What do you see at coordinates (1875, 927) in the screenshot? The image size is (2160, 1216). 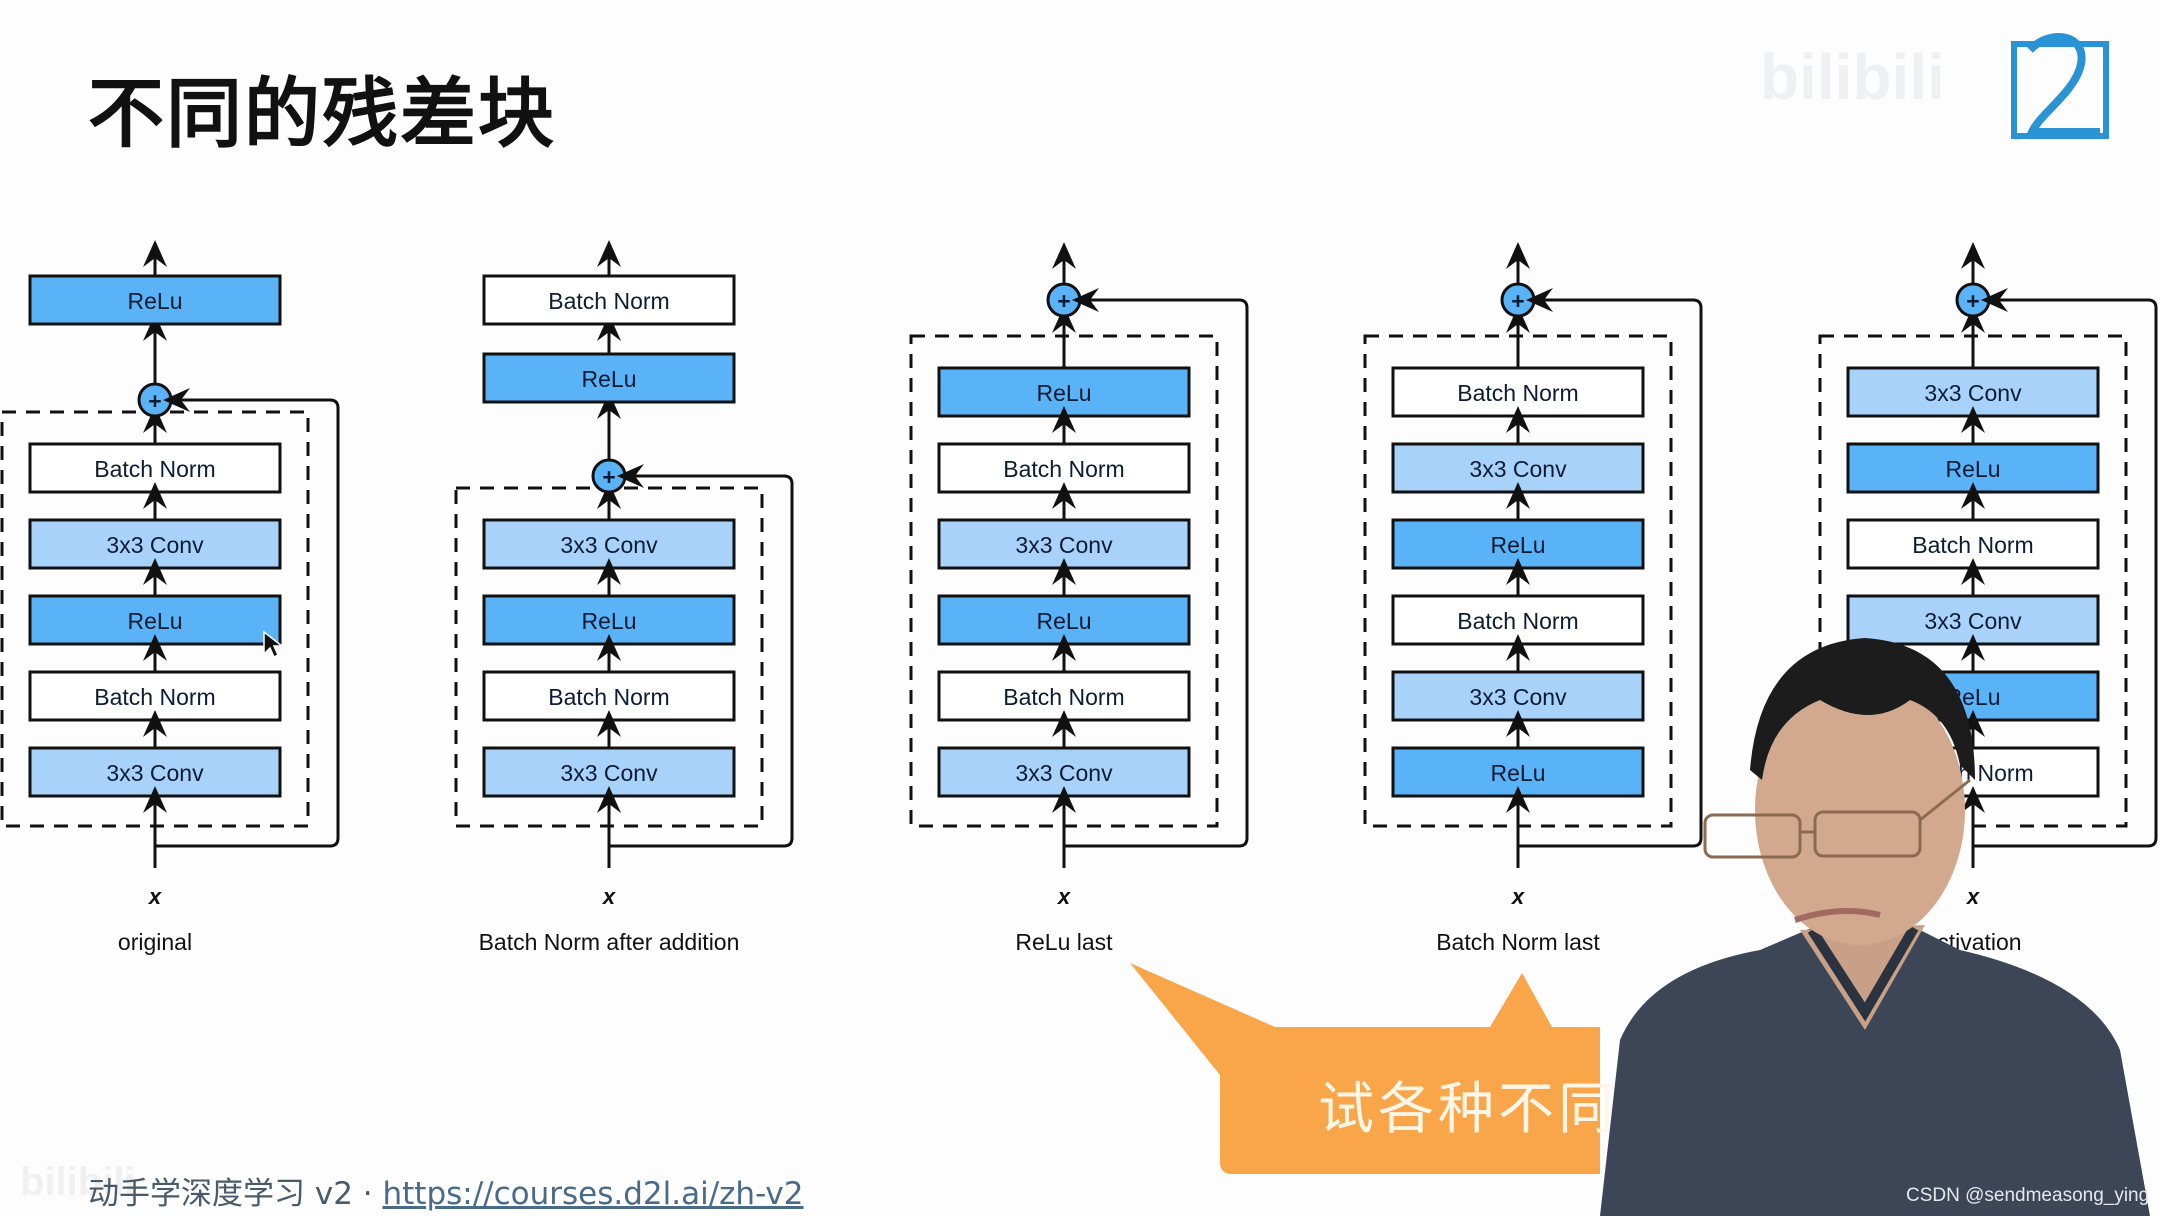 I see `presenter-video` at bounding box center [1875, 927].